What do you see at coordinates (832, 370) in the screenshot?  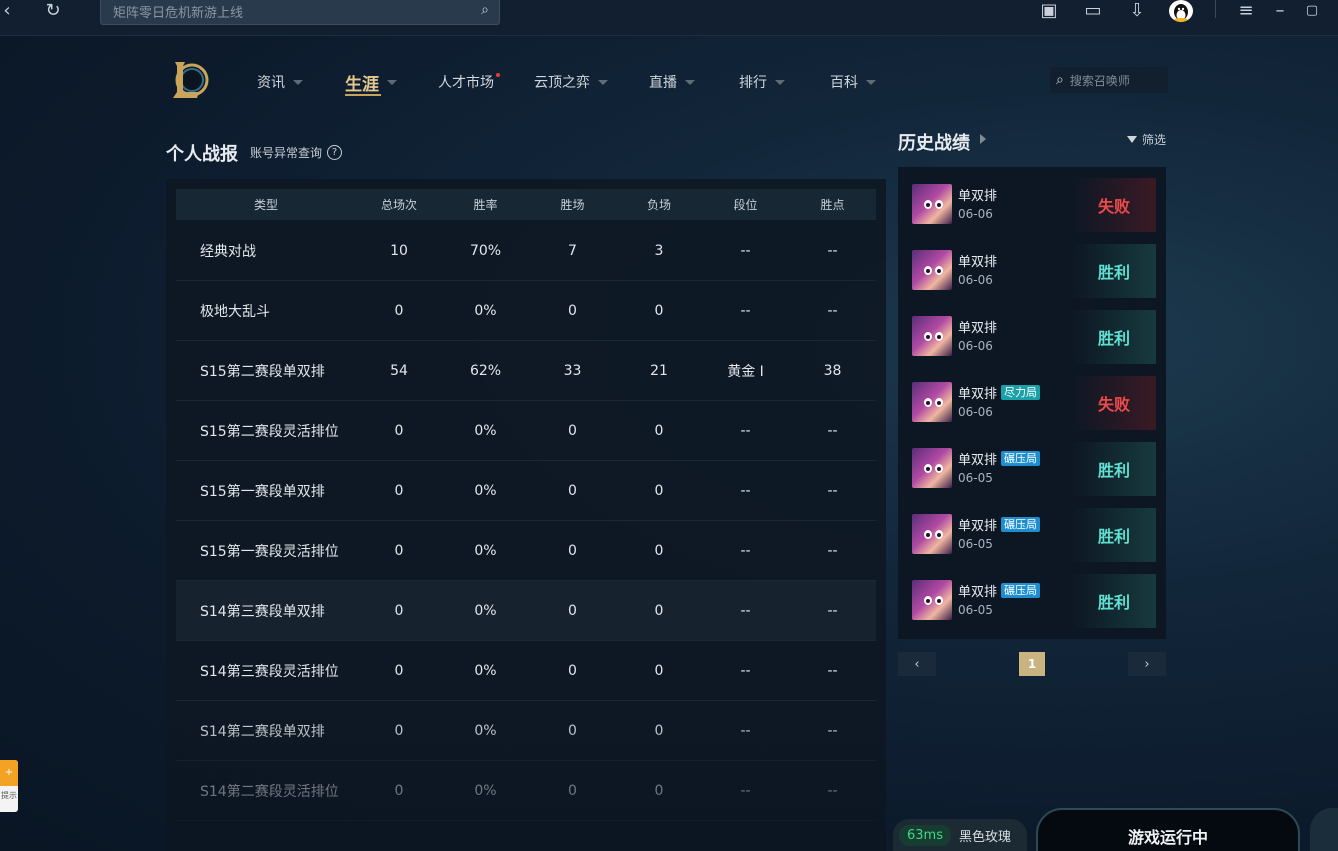 I see `cell-lp: 38` at bounding box center [832, 370].